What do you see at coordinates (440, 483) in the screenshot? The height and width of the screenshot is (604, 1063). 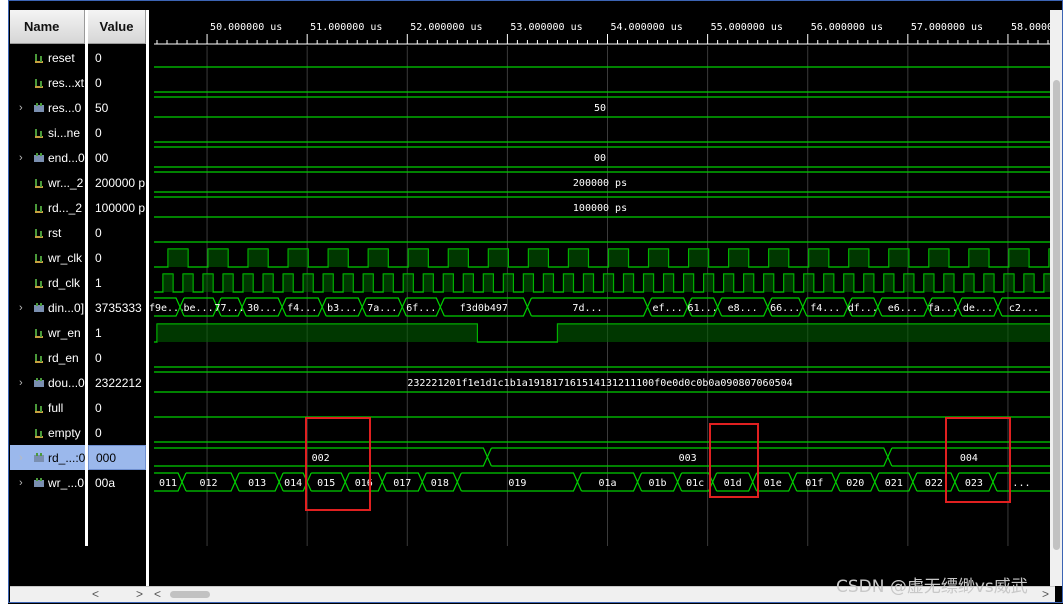 I see `wr-count-label: 018` at bounding box center [440, 483].